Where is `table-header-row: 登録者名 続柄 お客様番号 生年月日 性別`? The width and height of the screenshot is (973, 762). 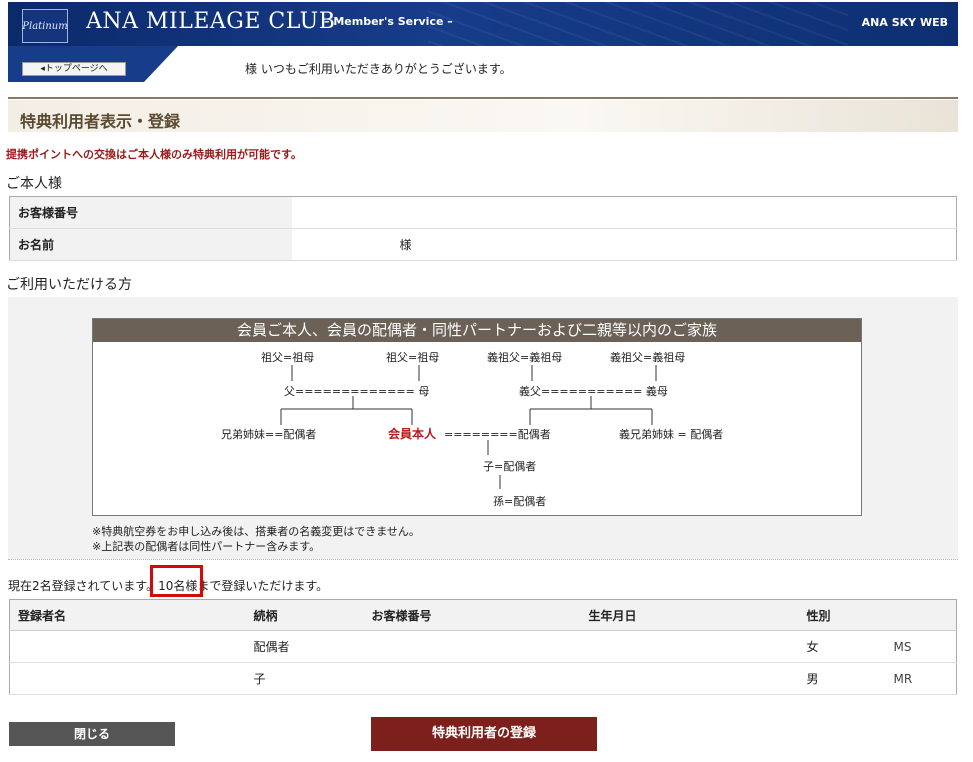 table-header-row: 登録者名 続柄 お客様番号 生年月日 性別 is located at coordinates (483, 615).